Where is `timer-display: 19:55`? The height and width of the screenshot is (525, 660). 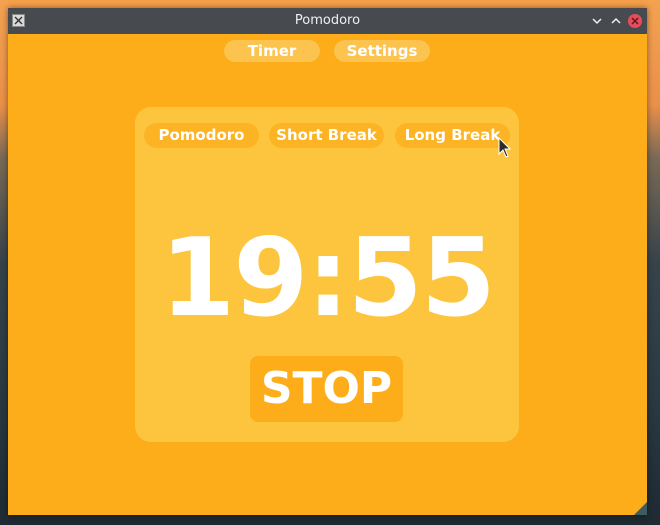
timer-display: 19:55 is located at coordinates (328, 278).